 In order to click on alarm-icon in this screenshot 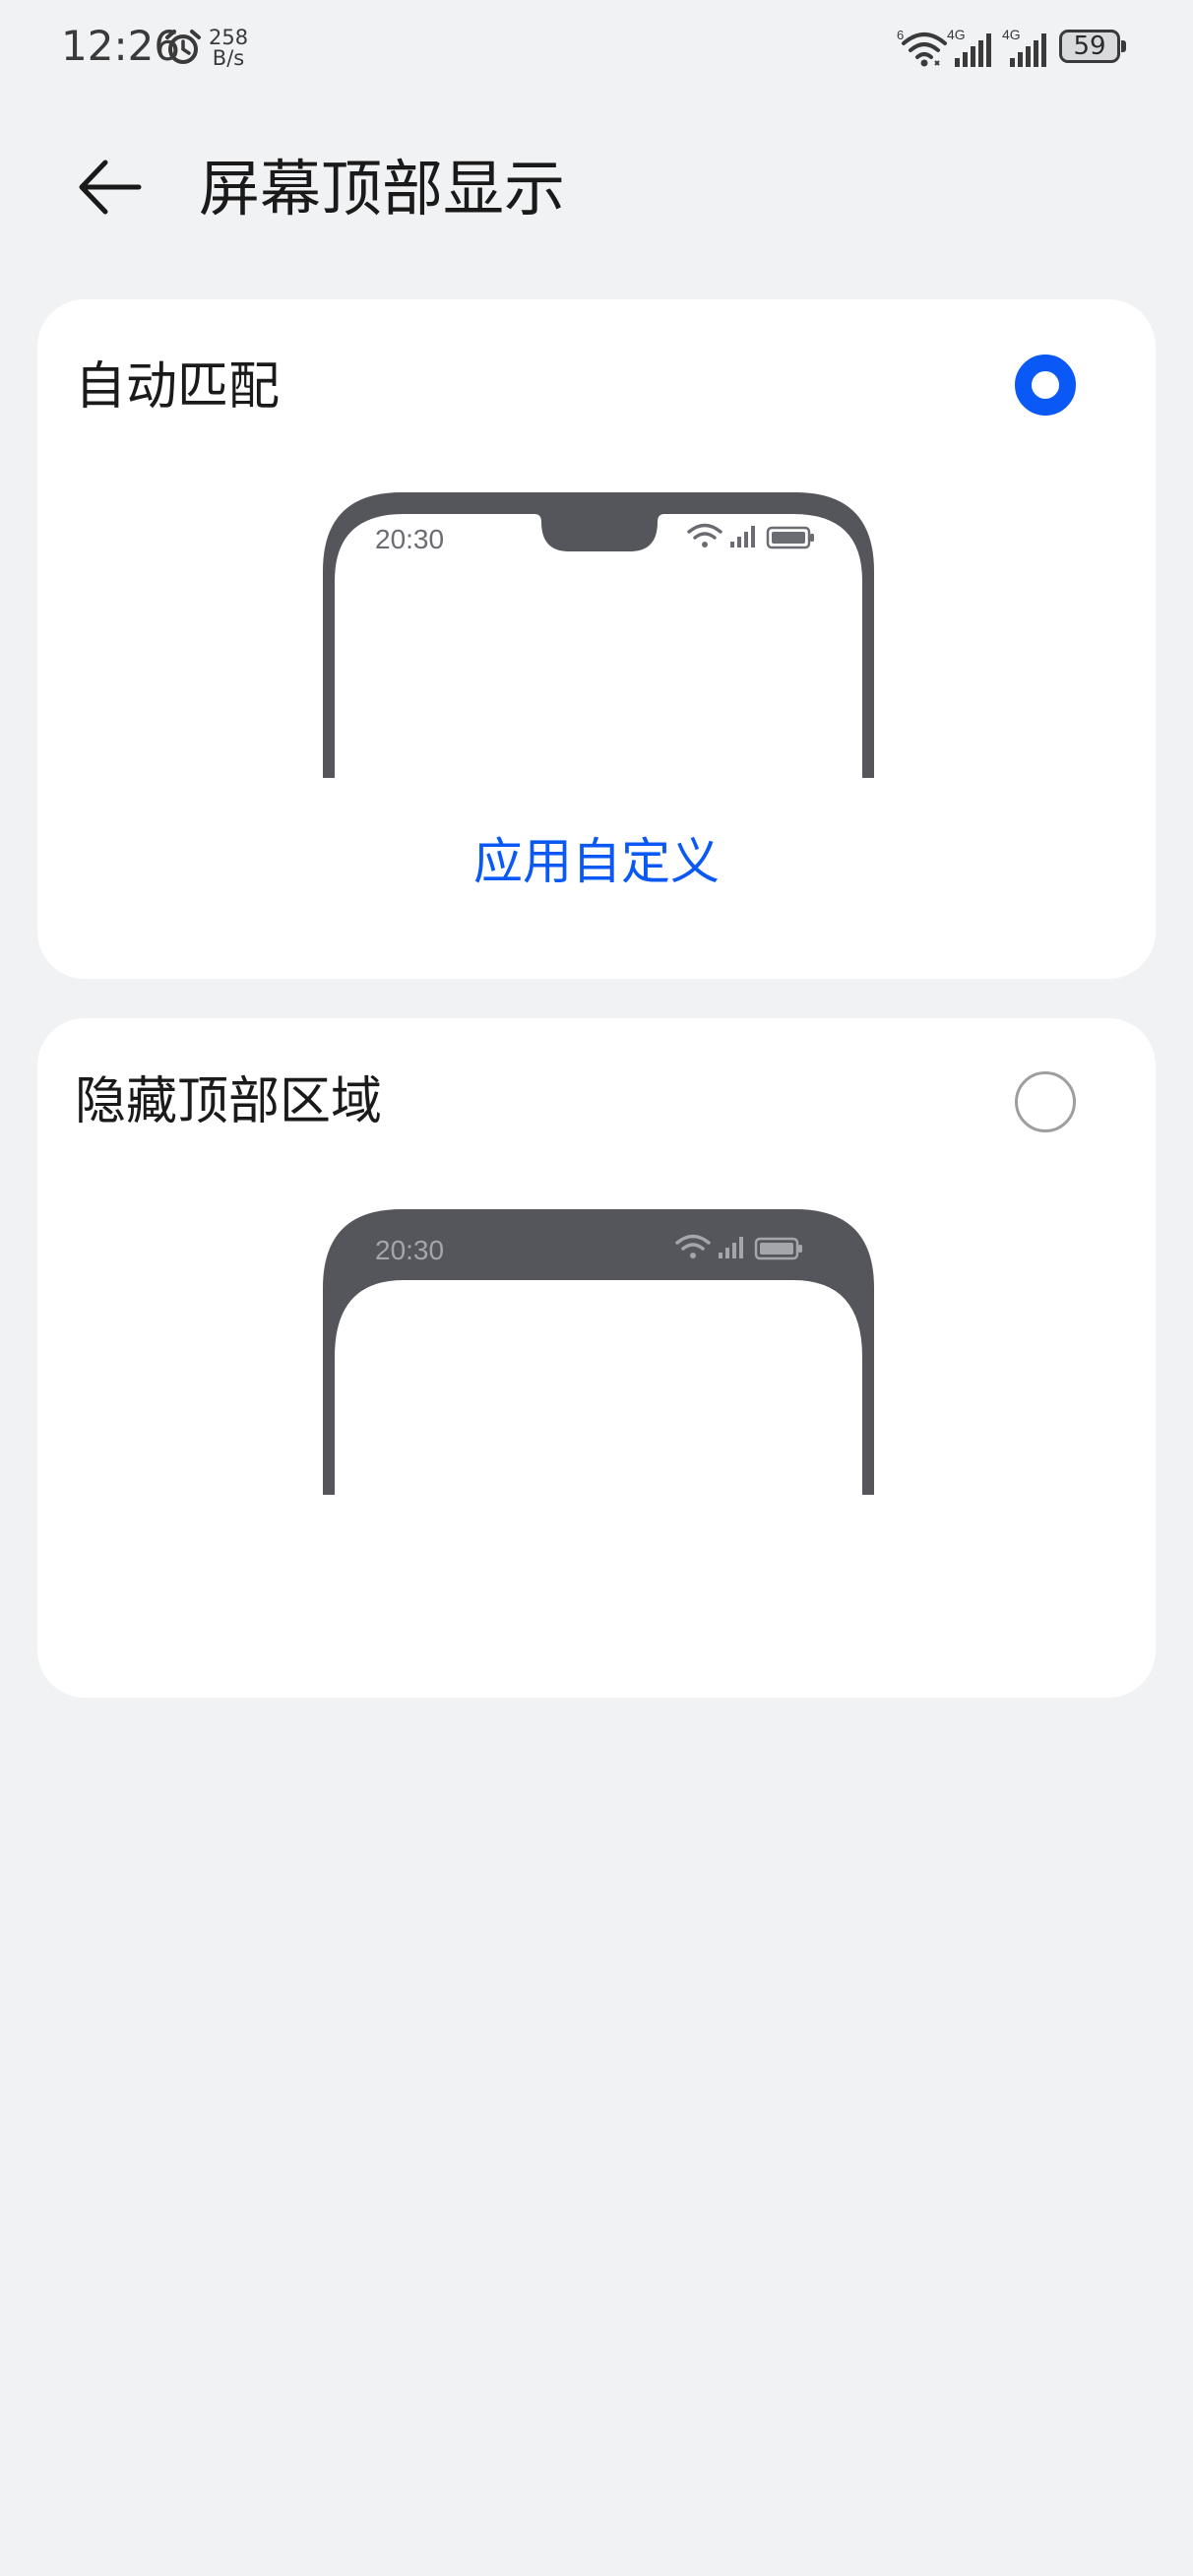, I will do `click(183, 47)`.